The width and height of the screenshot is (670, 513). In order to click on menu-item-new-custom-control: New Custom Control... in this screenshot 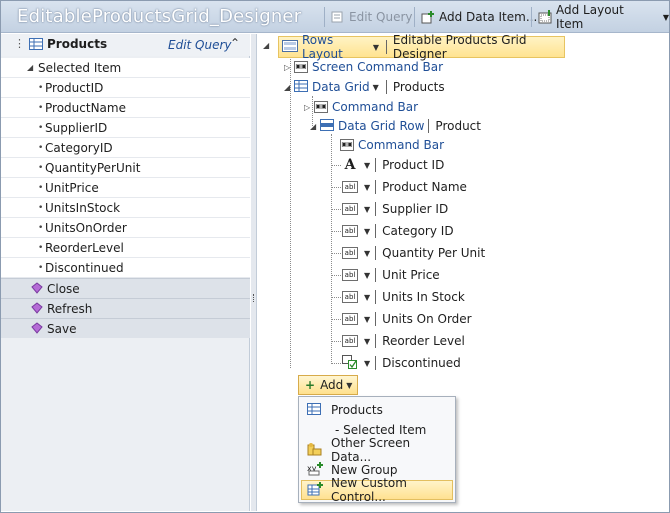, I will do `click(377, 490)`.